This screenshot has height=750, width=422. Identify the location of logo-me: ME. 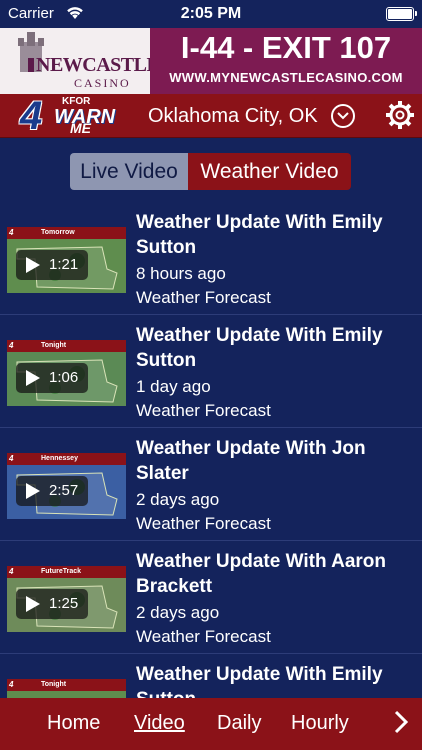
(80, 128).